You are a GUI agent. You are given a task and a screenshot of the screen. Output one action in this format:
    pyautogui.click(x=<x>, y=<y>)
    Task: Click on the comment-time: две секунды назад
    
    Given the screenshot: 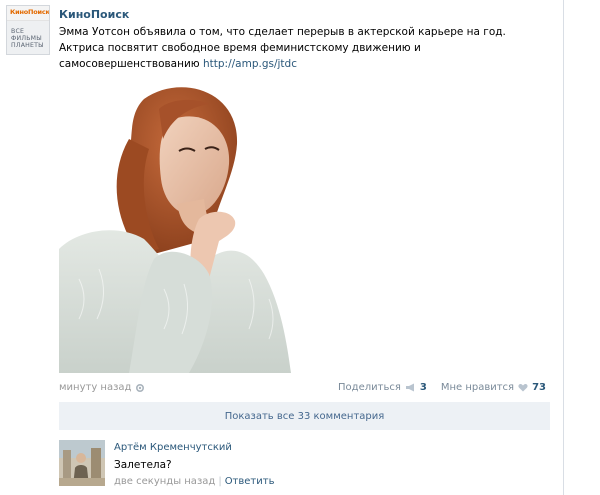 What is the action you would take?
    pyautogui.click(x=164, y=481)
    